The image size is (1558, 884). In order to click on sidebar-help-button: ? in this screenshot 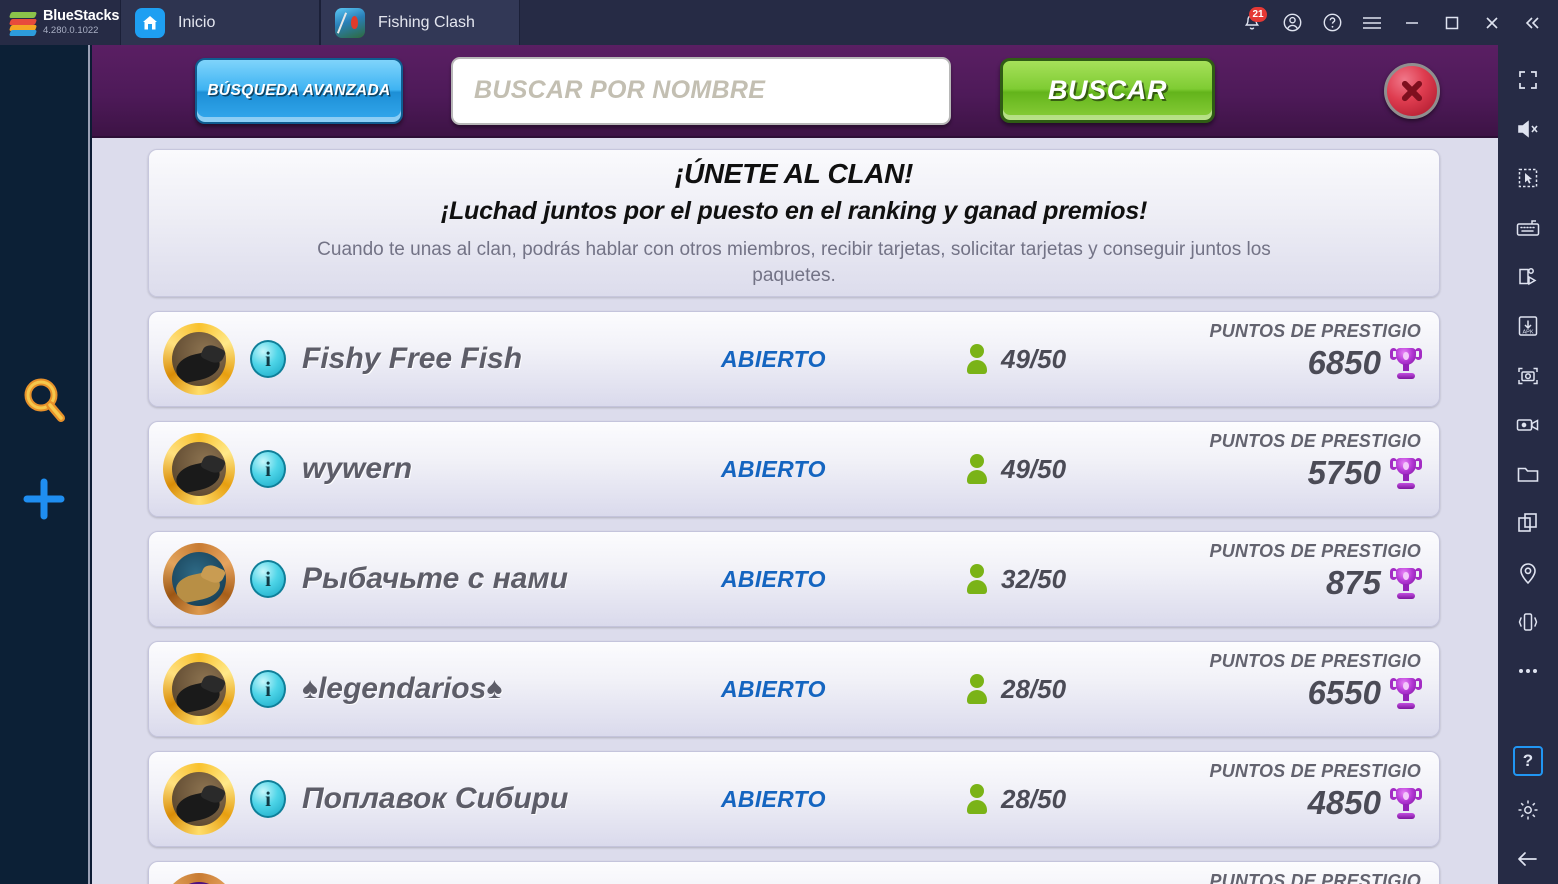, I will do `click(1528, 760)`.